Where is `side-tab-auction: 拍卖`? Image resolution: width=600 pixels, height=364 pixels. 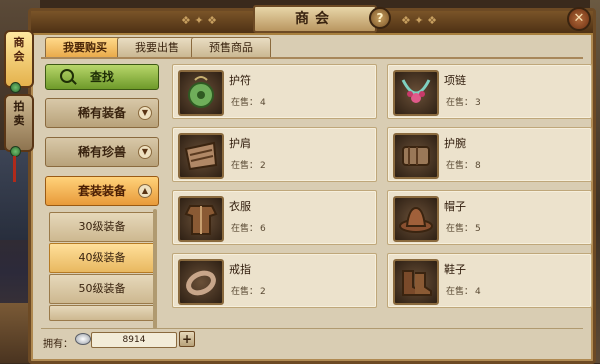
side-tab-auction: 拍卖 is located at coordinates (19, 123).